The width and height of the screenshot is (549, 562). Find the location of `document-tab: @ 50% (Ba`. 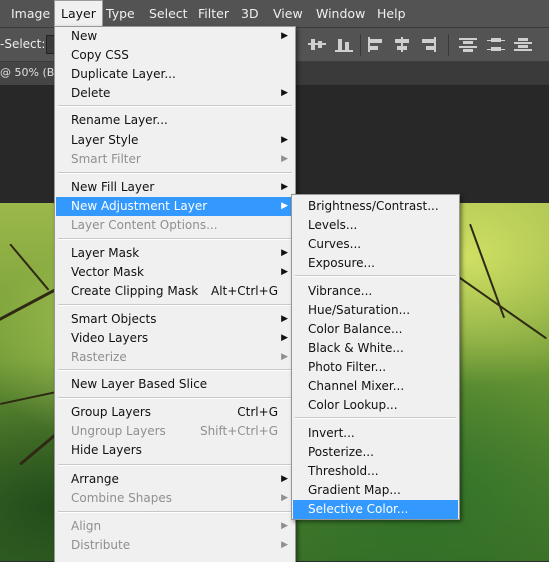

document-tab: @ 50% (Ba is located at coordinates (27, 73).